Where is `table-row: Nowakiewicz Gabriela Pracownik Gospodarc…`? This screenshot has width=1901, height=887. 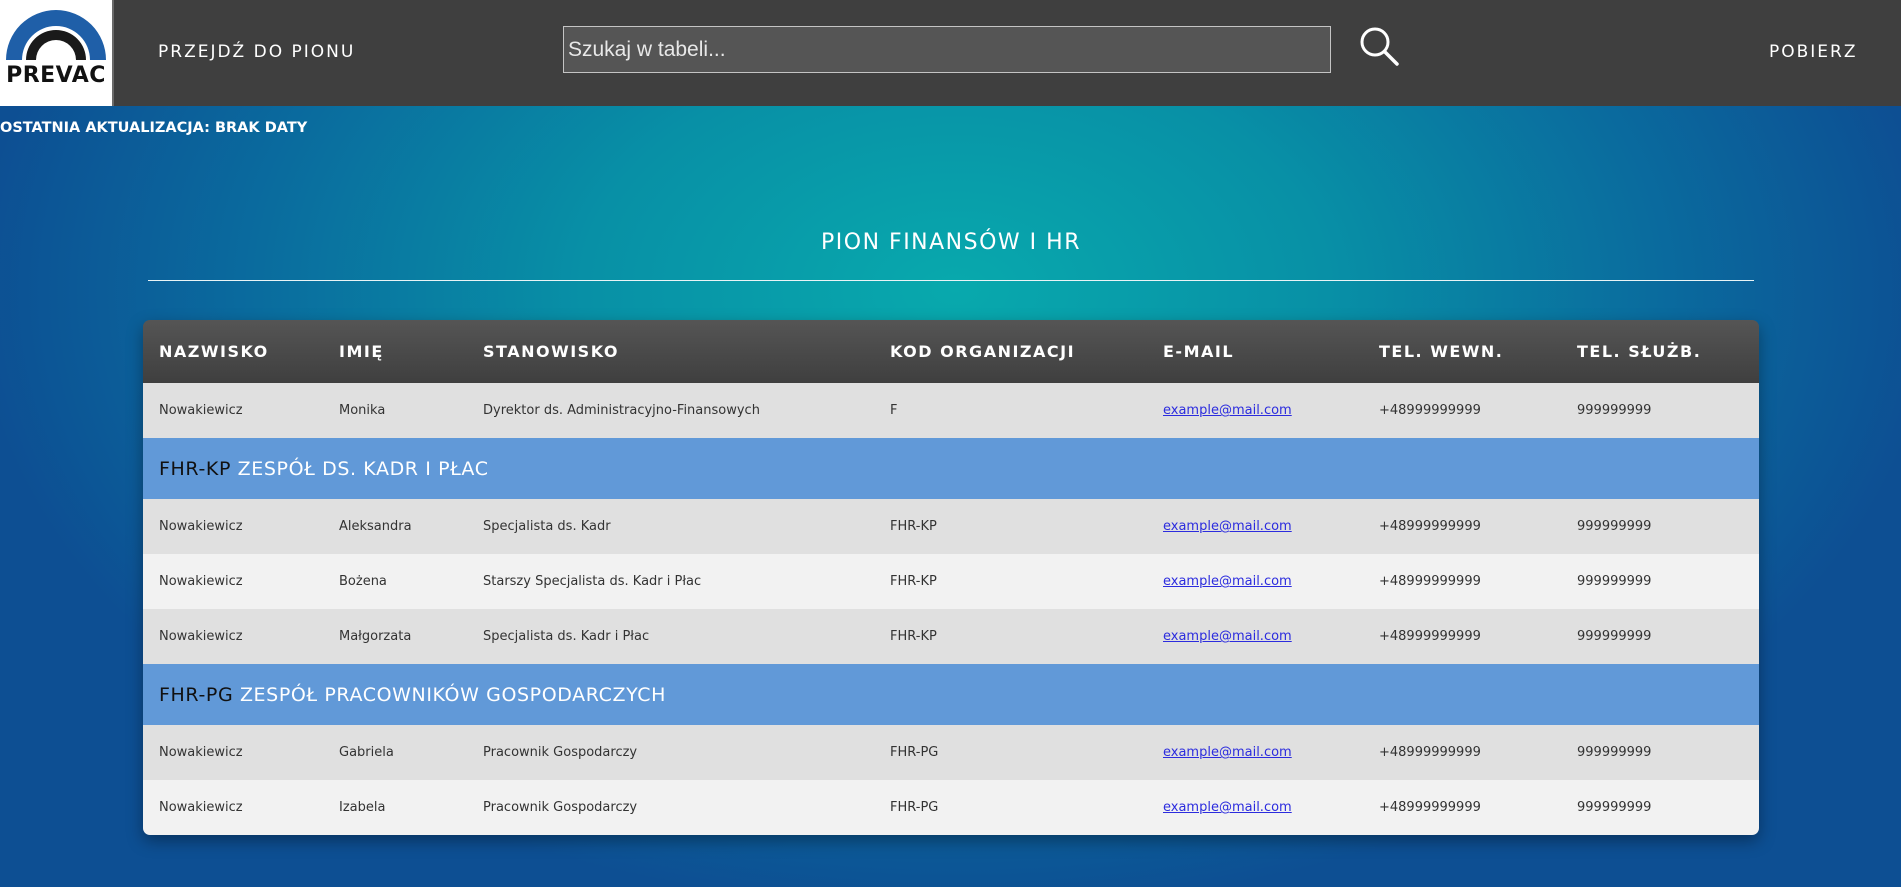
table-row: Nowakiewicz Gabriela Pracownik Gospodarc… is located at coordinates (951, 752).